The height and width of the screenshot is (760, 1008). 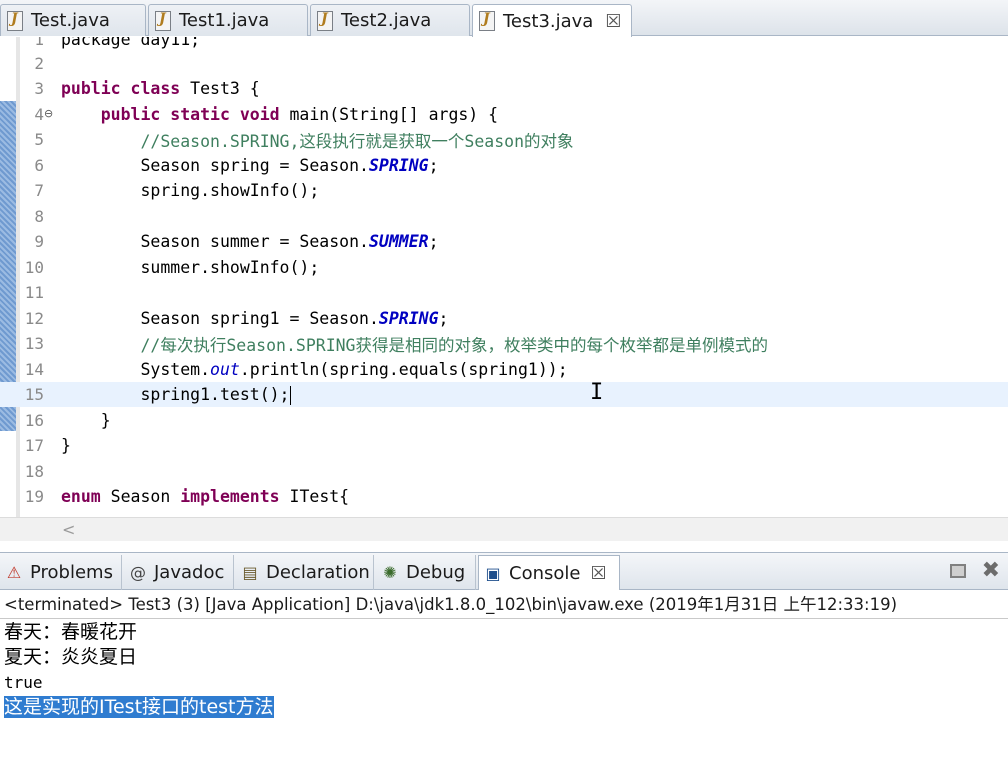 What do you see at coordinates (318, 572) in the screenshot?
I see `tab-label: Declaration` at bounding box center [318, 572].